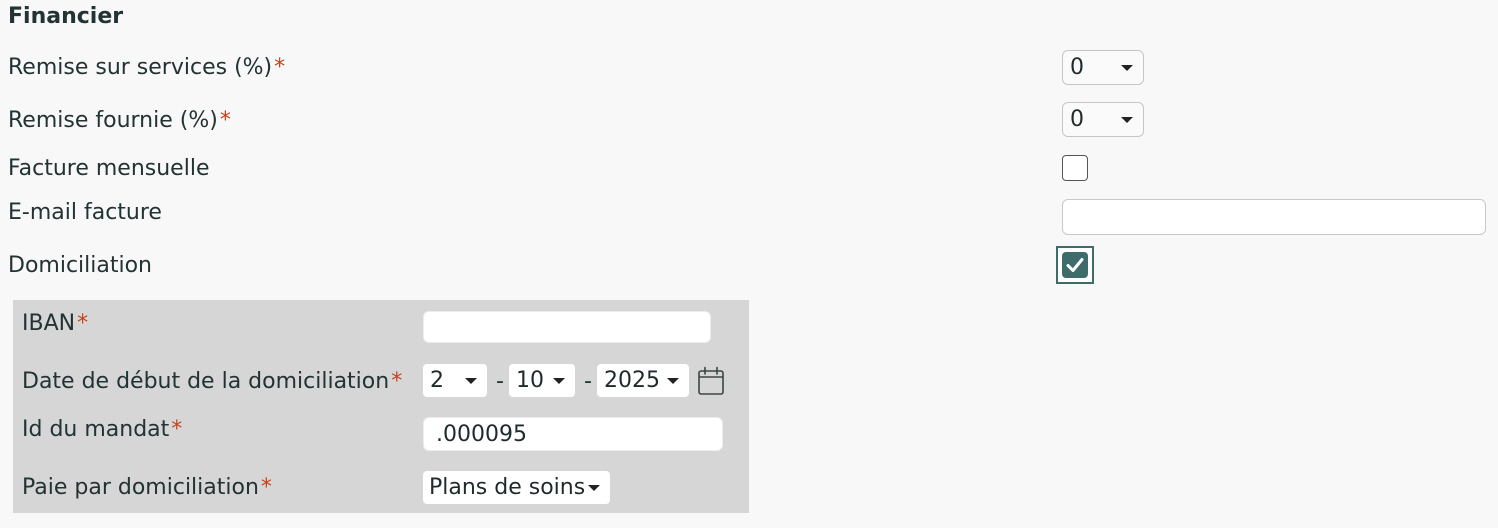 This screenshot has width=1498, height=528. I want to click on checkmark-icon, so click(1075, 265).